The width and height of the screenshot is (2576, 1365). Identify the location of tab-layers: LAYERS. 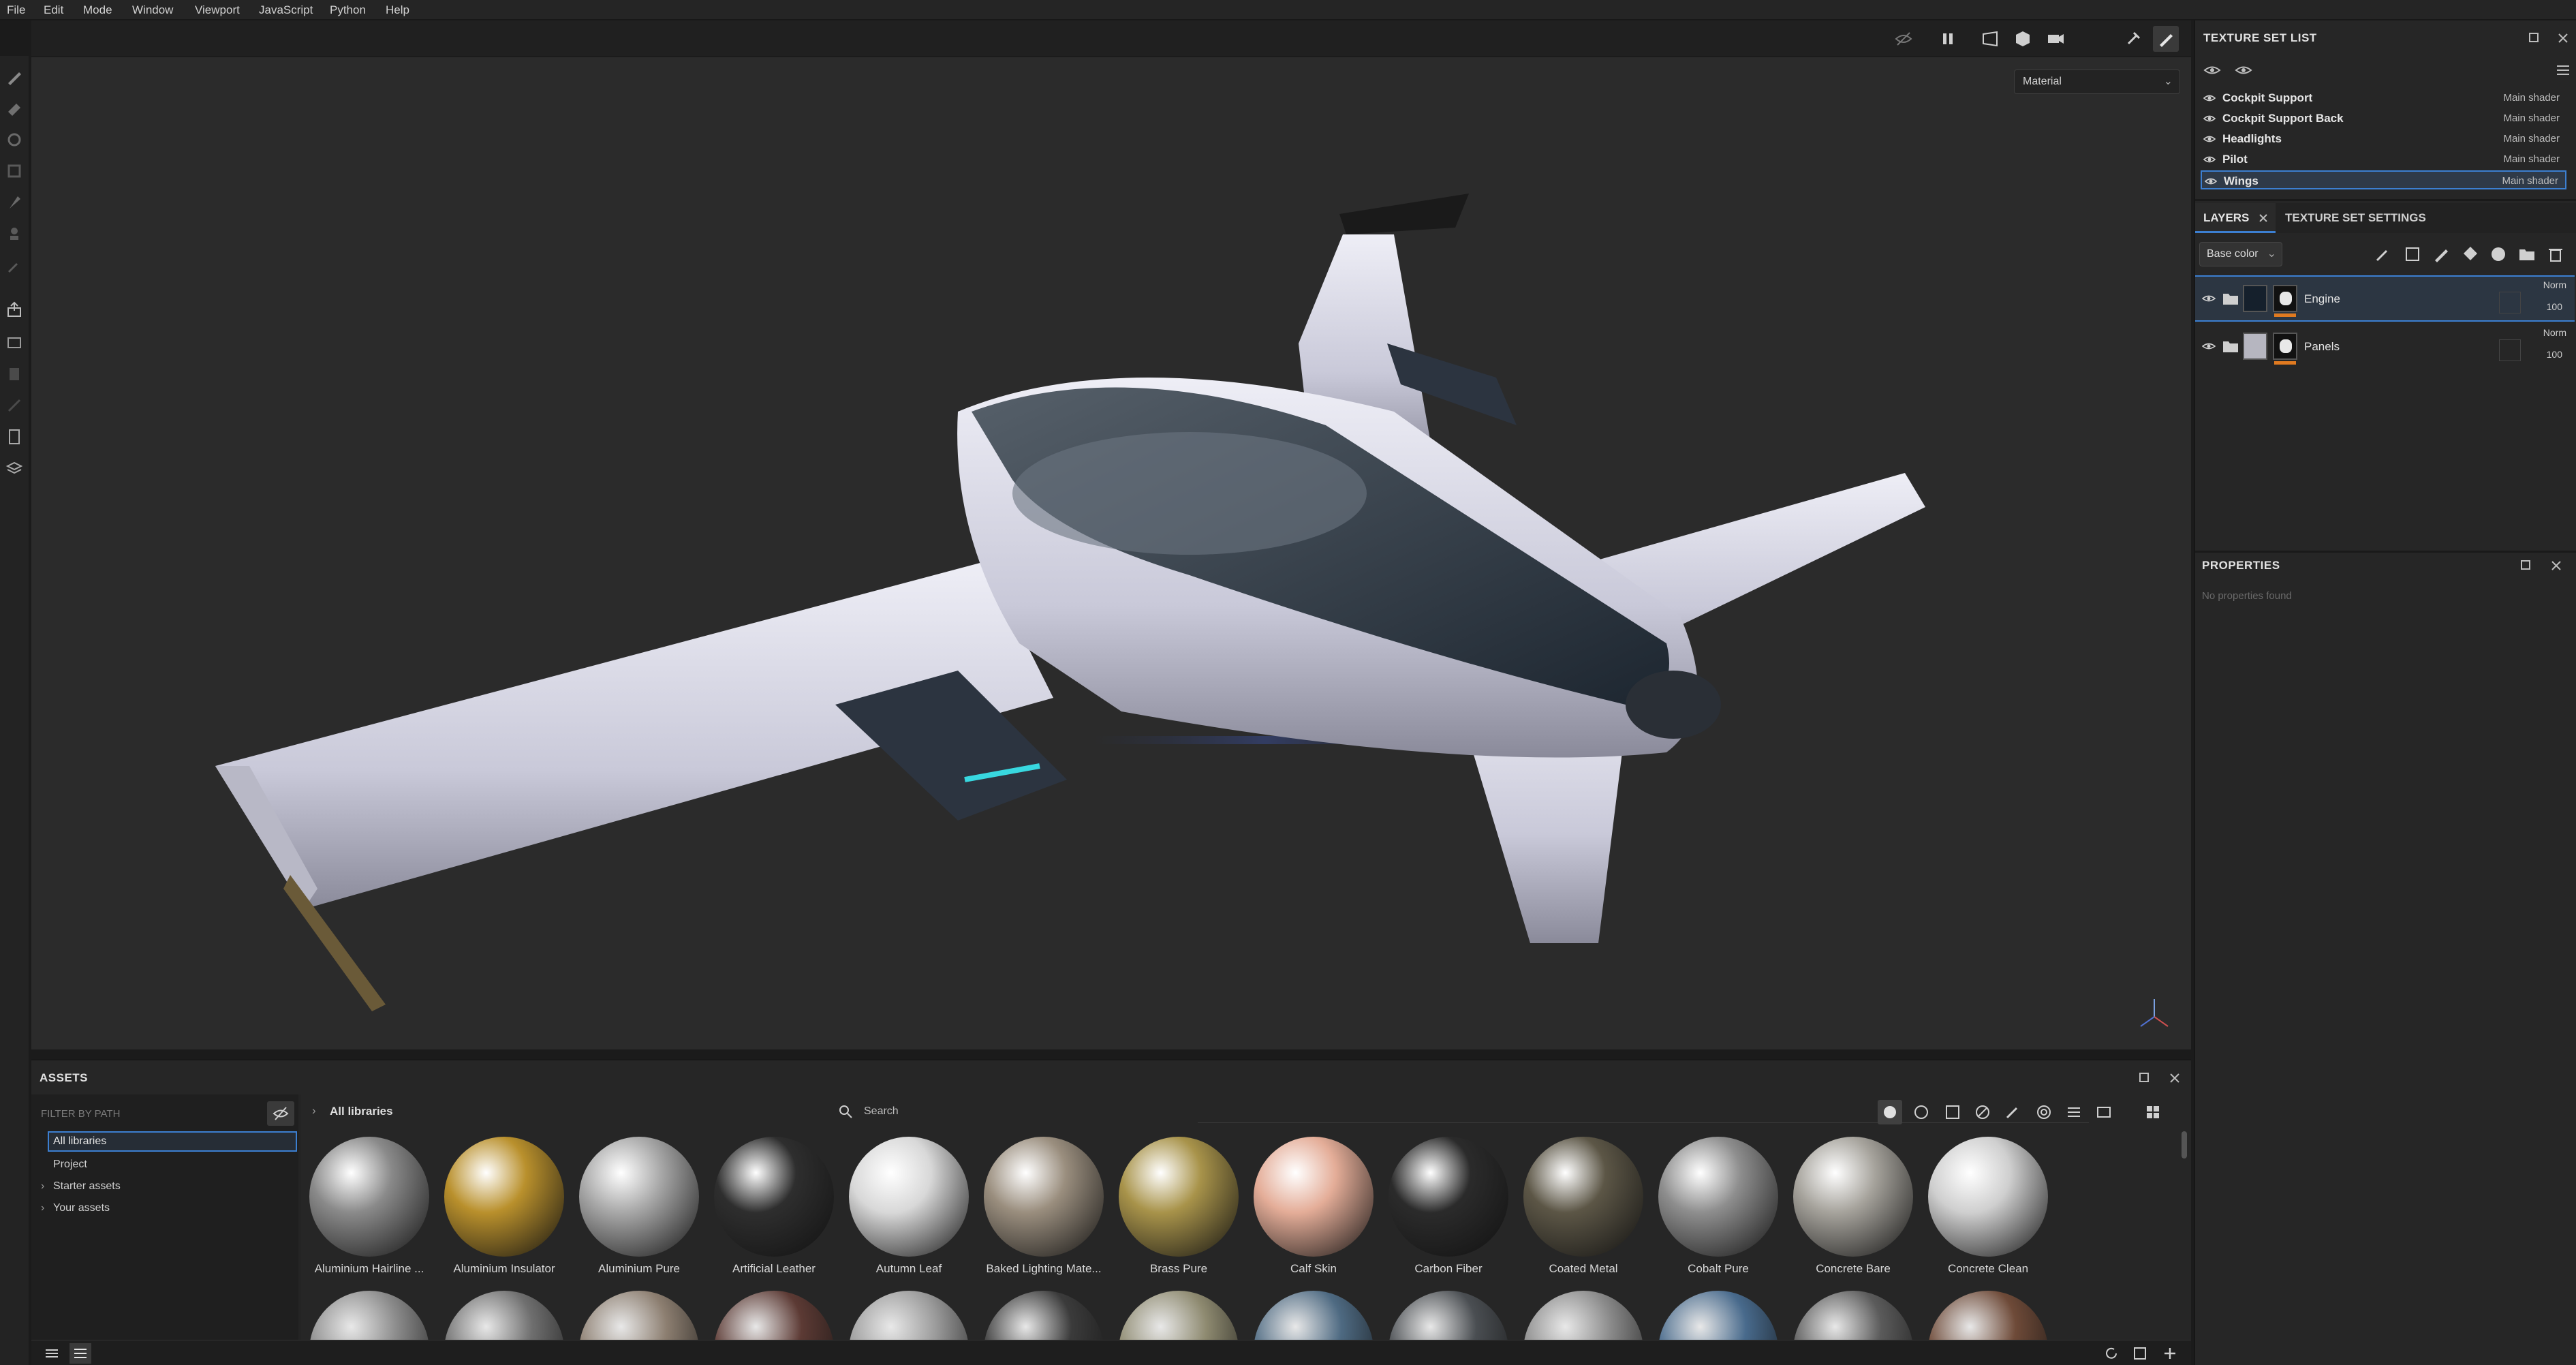
(2235, 218).